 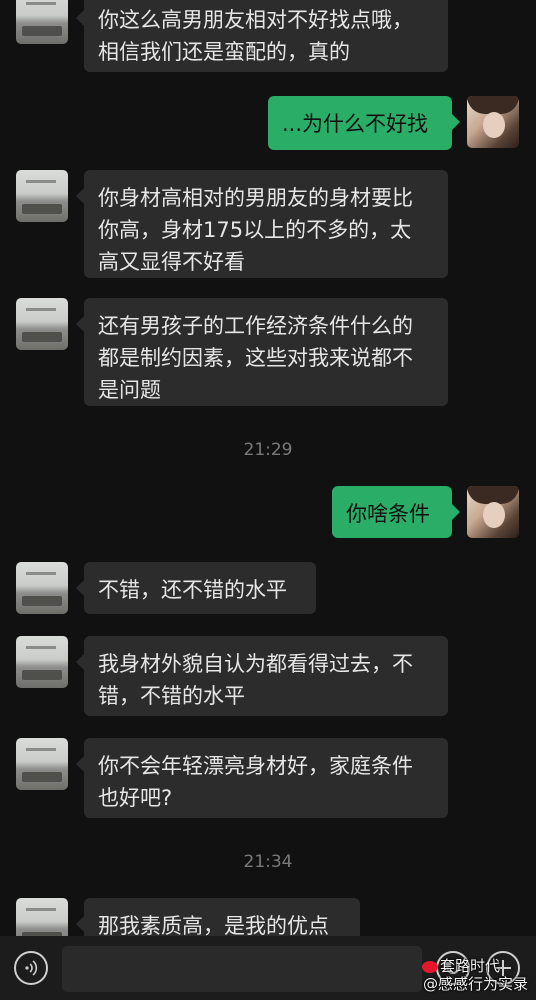 I want to click on voice-icon, so click(x=31, y=968).